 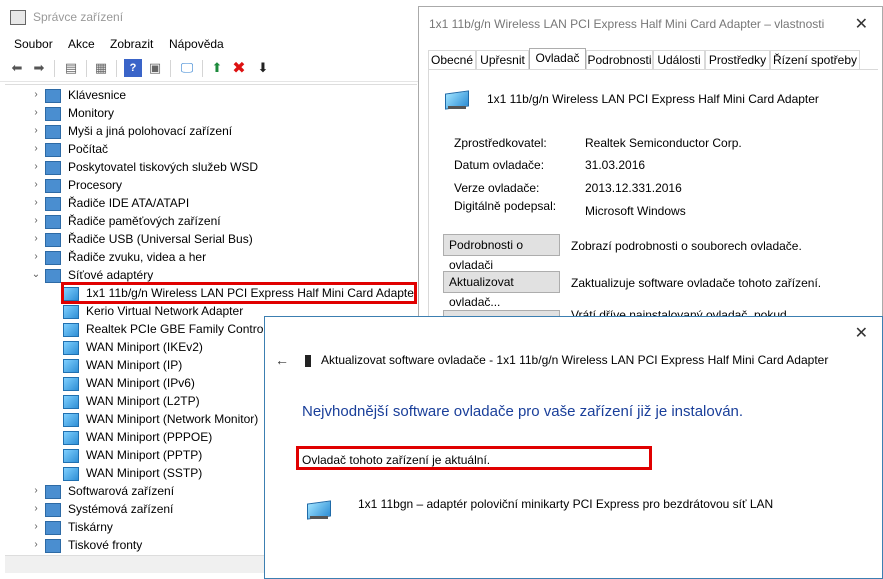 What do you see at coordinates (211, 167) in the screenshot?
I see `tree-category-item: › Poskytovatel tiskových služeb WSD` at bounding box center [211, 167].